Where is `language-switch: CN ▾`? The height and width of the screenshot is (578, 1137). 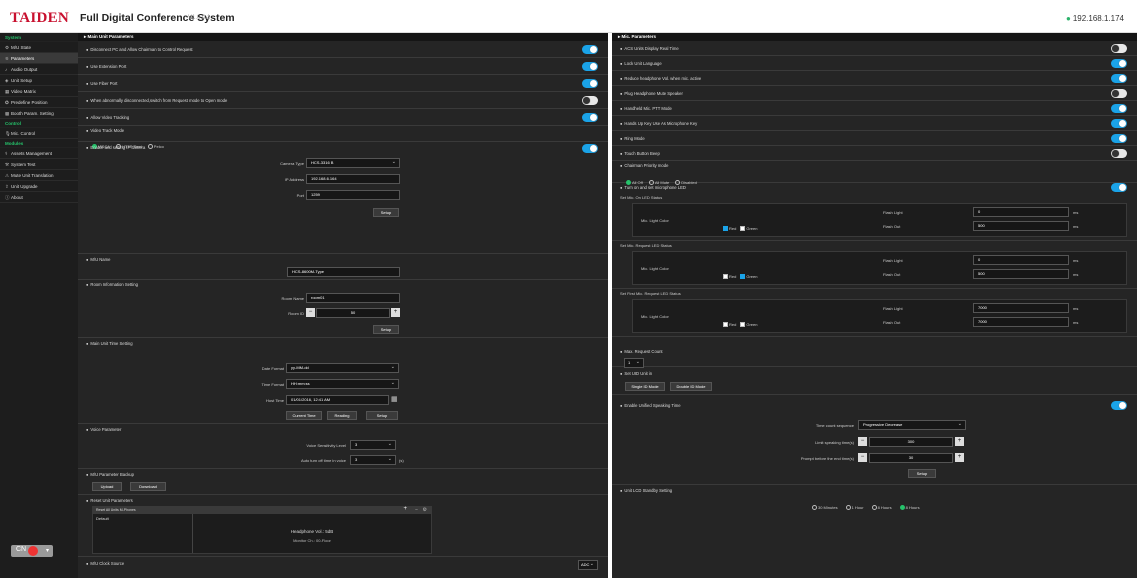
language-switch: CN ▾ is located at coordinates (32, 551).